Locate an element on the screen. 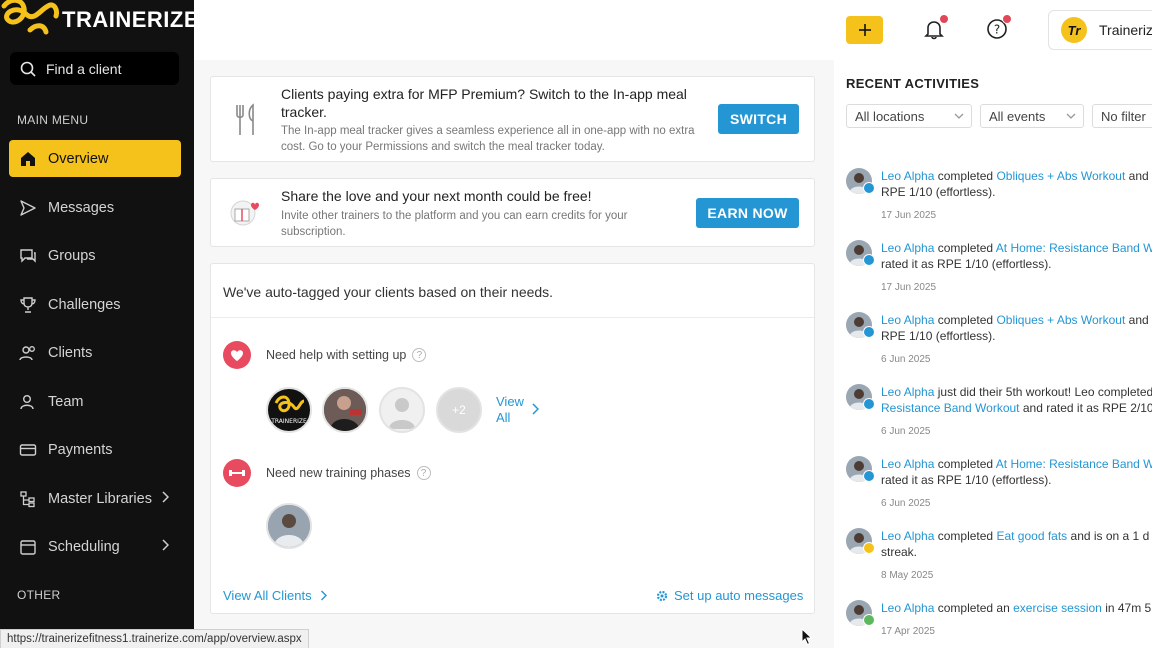 This screenshot has width=1152, height=648. workout-link: Resistance Band Workout is located at coordinates (950, 408).